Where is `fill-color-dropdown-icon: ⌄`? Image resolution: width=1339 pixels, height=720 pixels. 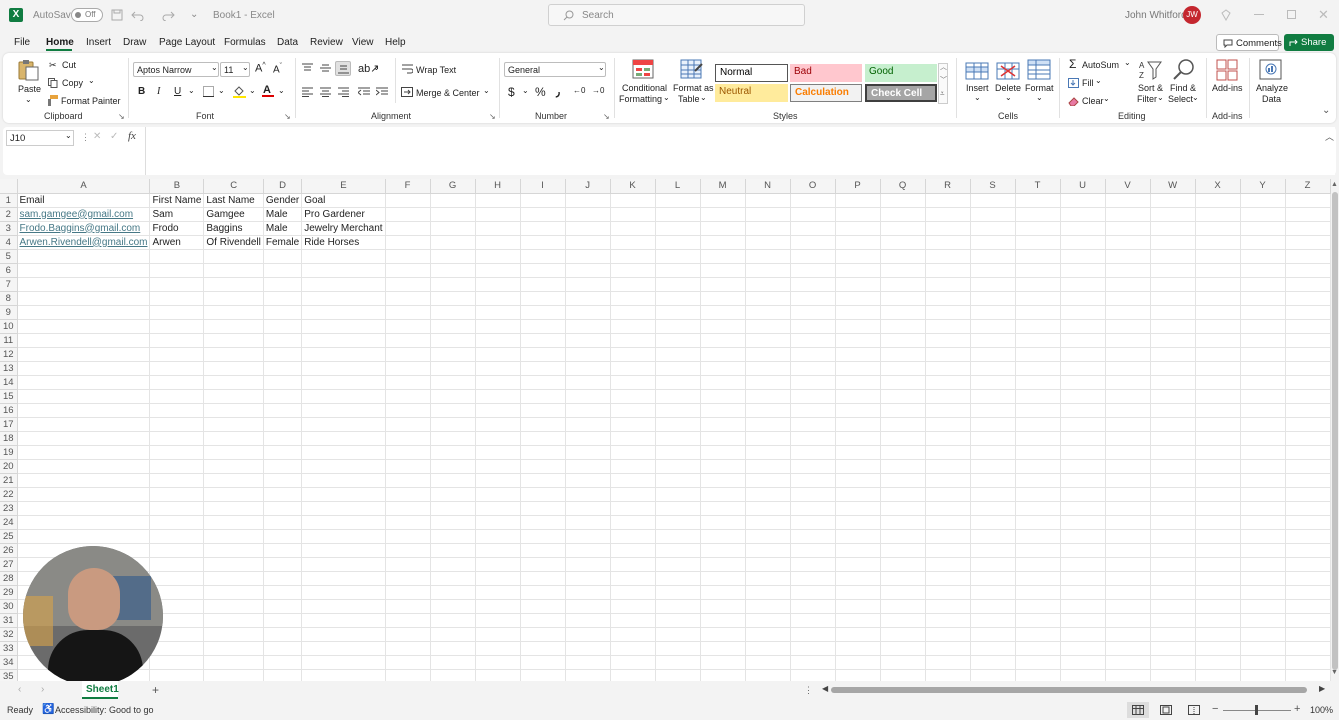
fill-color-dropdown-icon: ⌄ is located at coordinates (252, 90).